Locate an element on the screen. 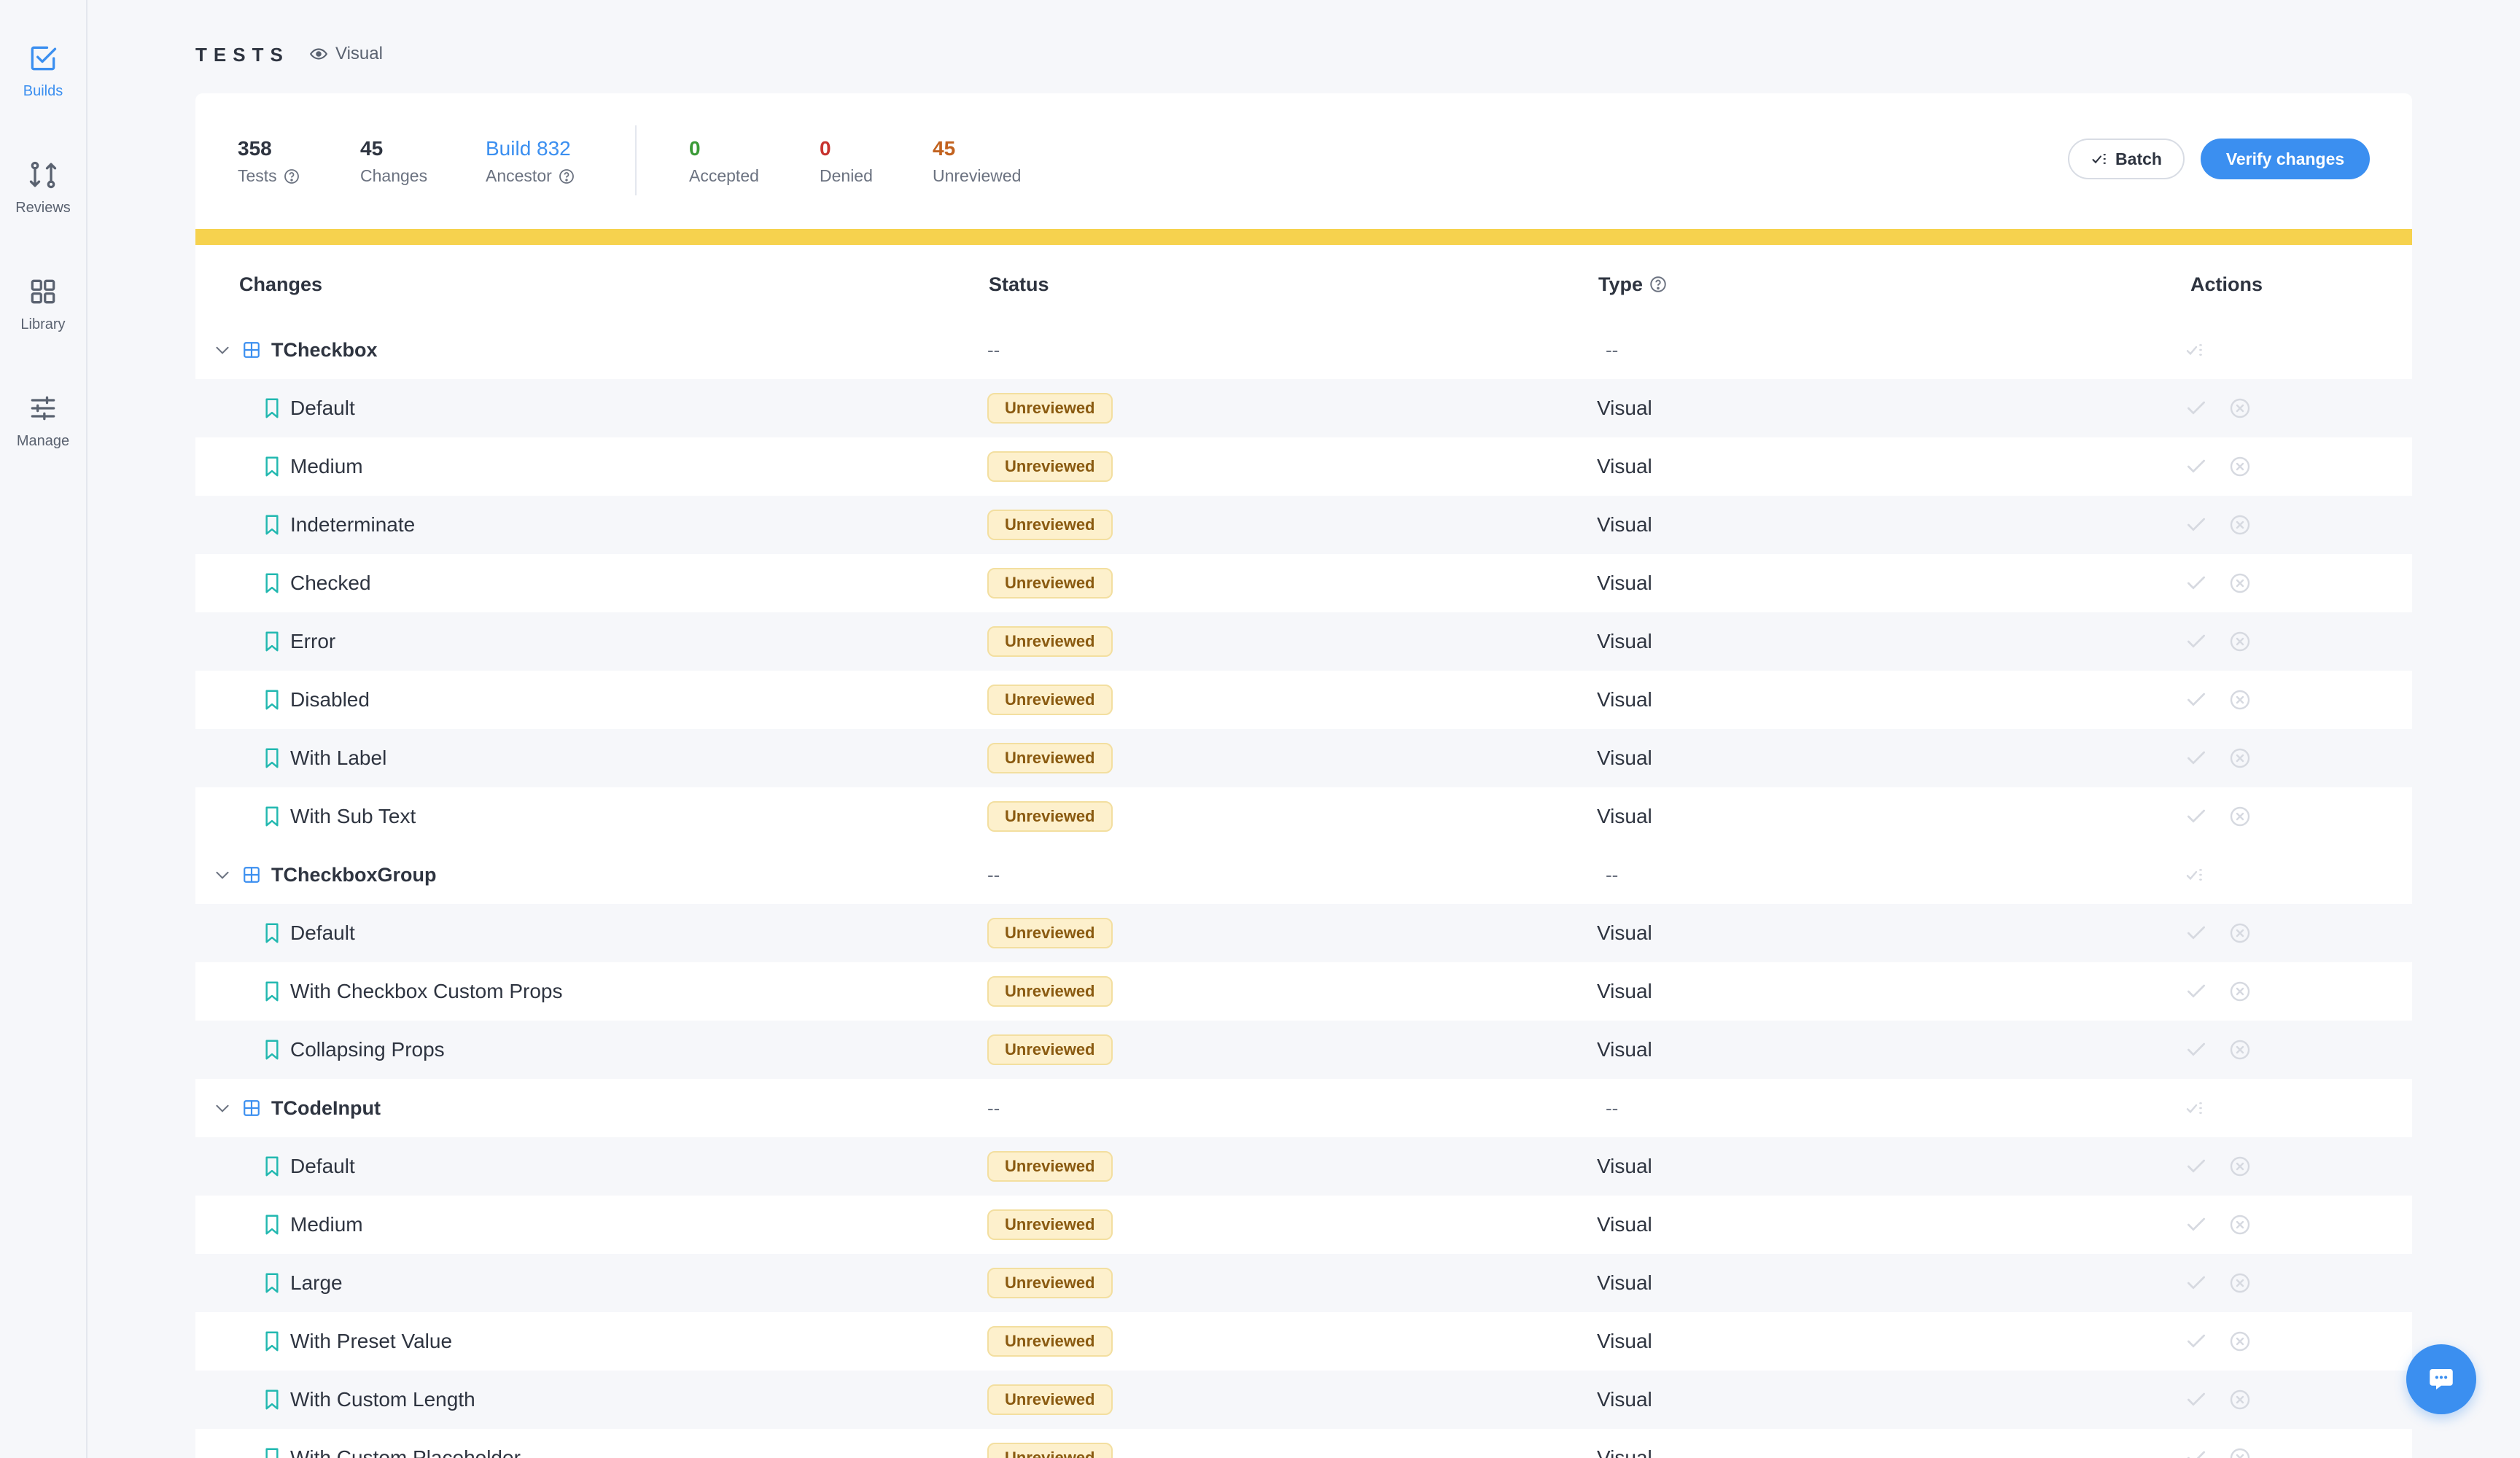 The image size is (2520, 1458). test-name-cell: Indeterminate is located at coordinates (339, 525).